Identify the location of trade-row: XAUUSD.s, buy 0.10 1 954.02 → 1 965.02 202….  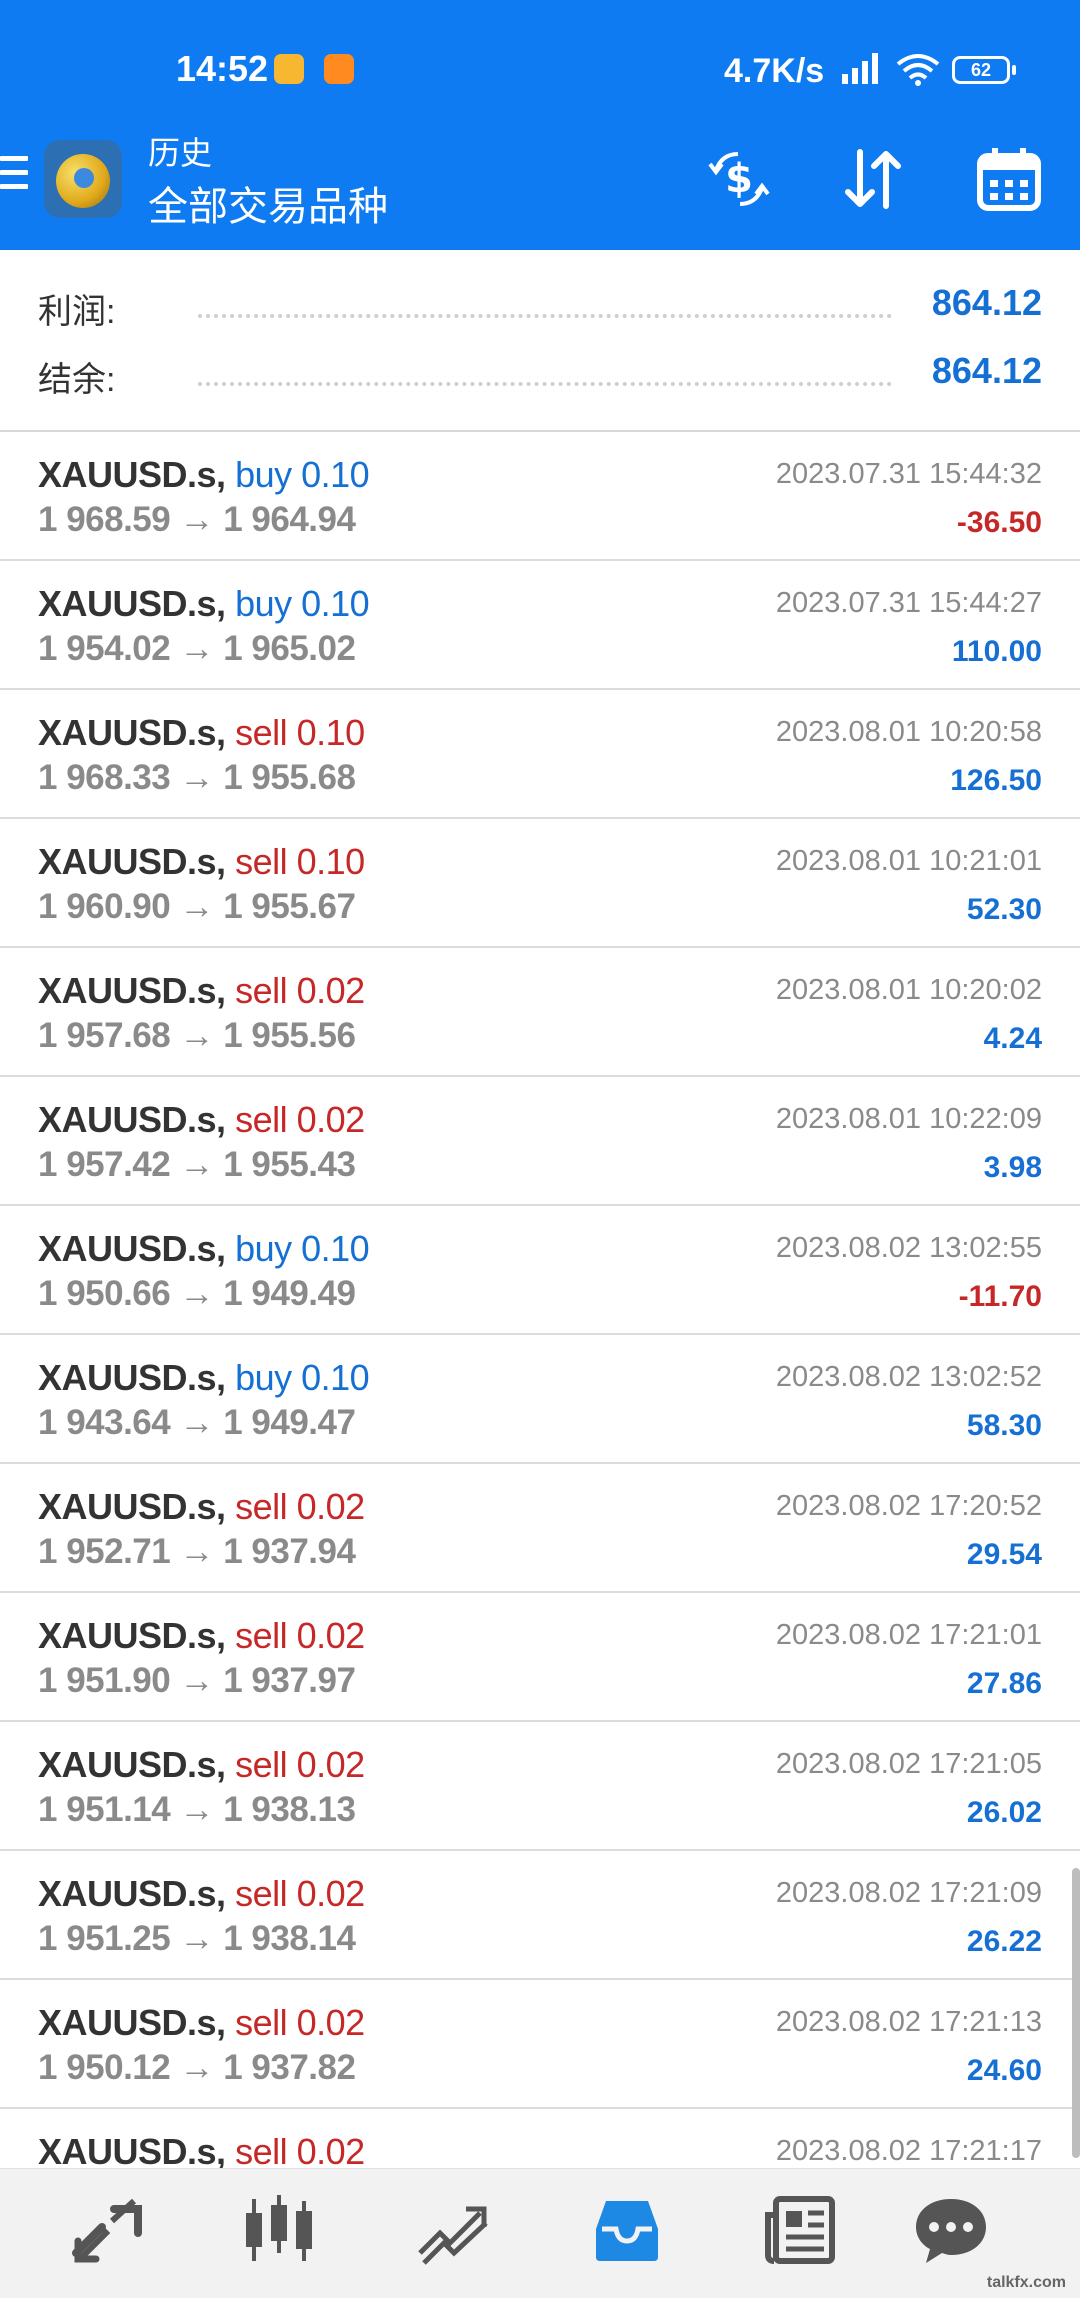
(540, 625).